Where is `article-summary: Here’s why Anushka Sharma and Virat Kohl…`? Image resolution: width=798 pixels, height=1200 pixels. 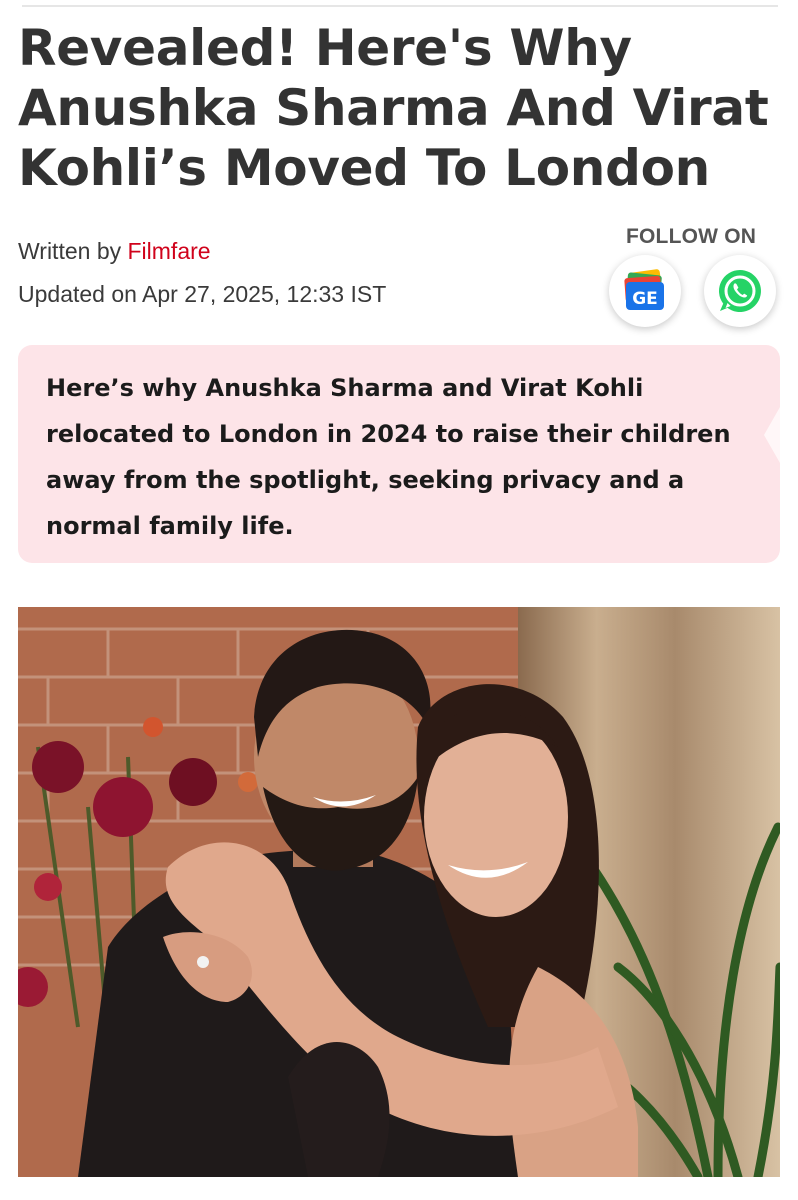
article-summary: Here’s why Anushka Sharma and Virat Kohl… is located at coordinates (388, 457).